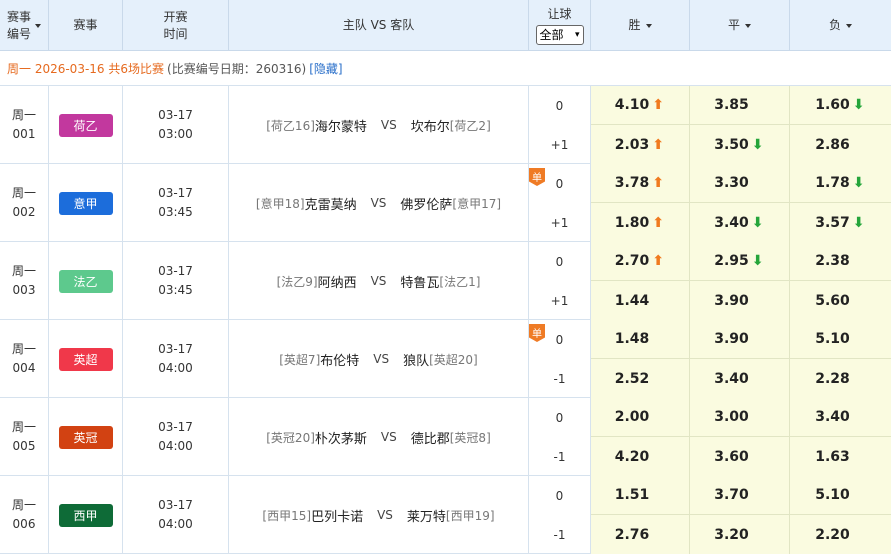 The image size is (891, 555). What do you see at coordinates (331, 203) in the screenshot?
I see `home-team: 克雷莫纳` at bounding box center [331, 203].